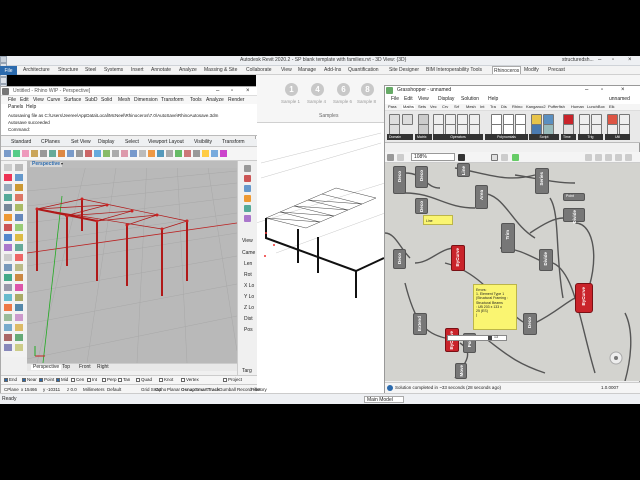 This screenshot has height=480, width=640. I want to click on rhino-perspective-viewport: Perspective ▾, so click(132, 262).